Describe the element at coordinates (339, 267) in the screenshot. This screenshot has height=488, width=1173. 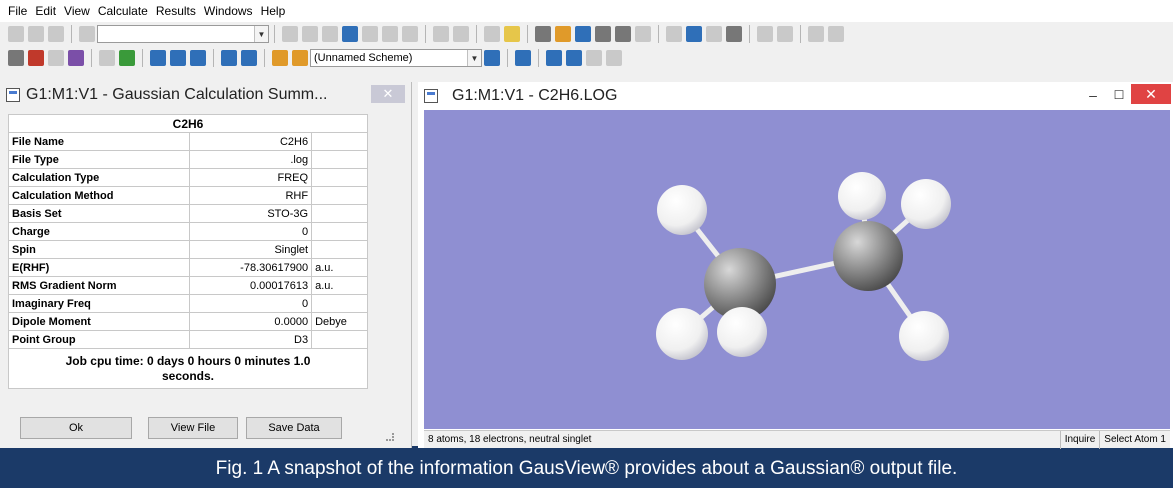
I see `summary-unit-cell: a.u.` at that location.